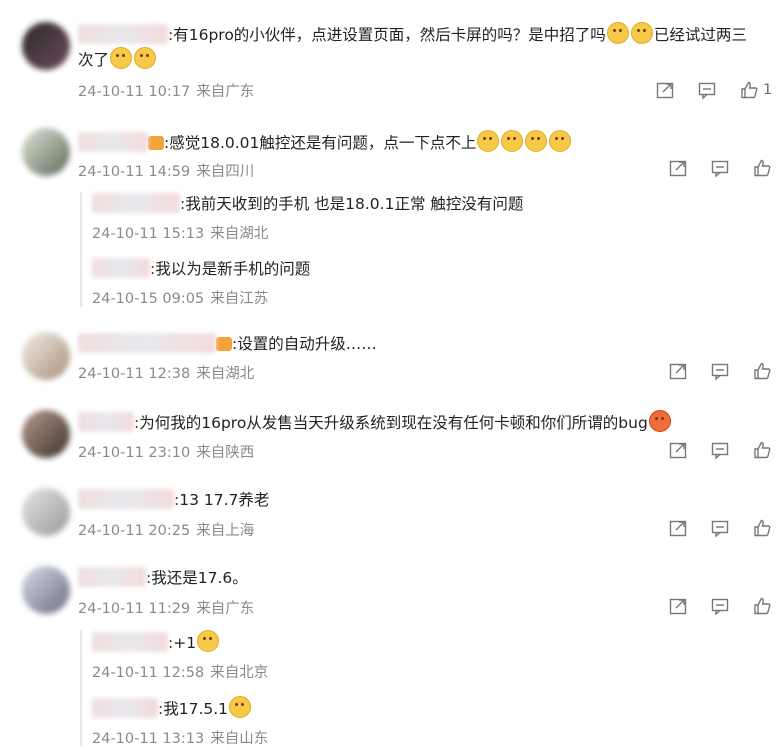 This screenshot has width=782, height=750. I want to click on comment-meta: 24-10-11 12:38 来自湖北, so click(166, 372).